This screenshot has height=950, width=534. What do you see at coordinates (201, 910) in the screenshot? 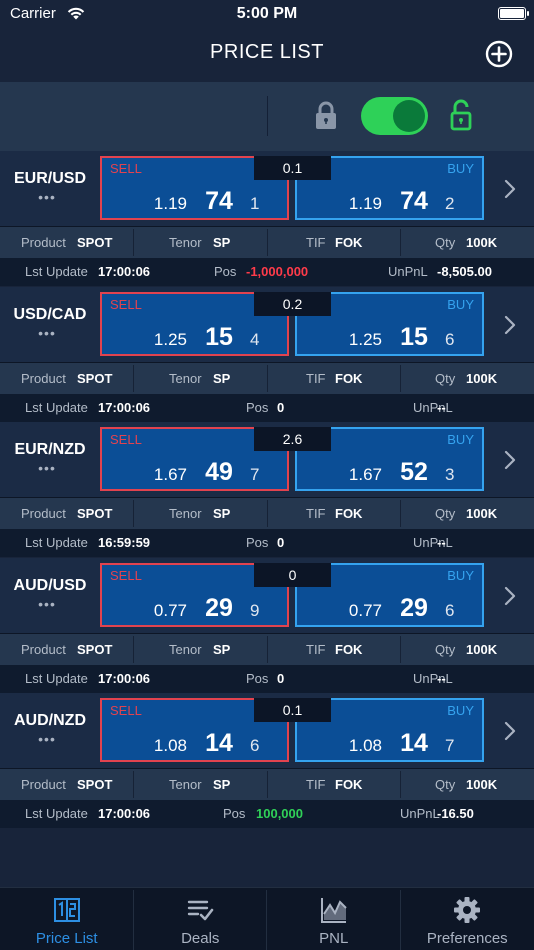
I see `deals-icon` at bounding box center [201, 910].